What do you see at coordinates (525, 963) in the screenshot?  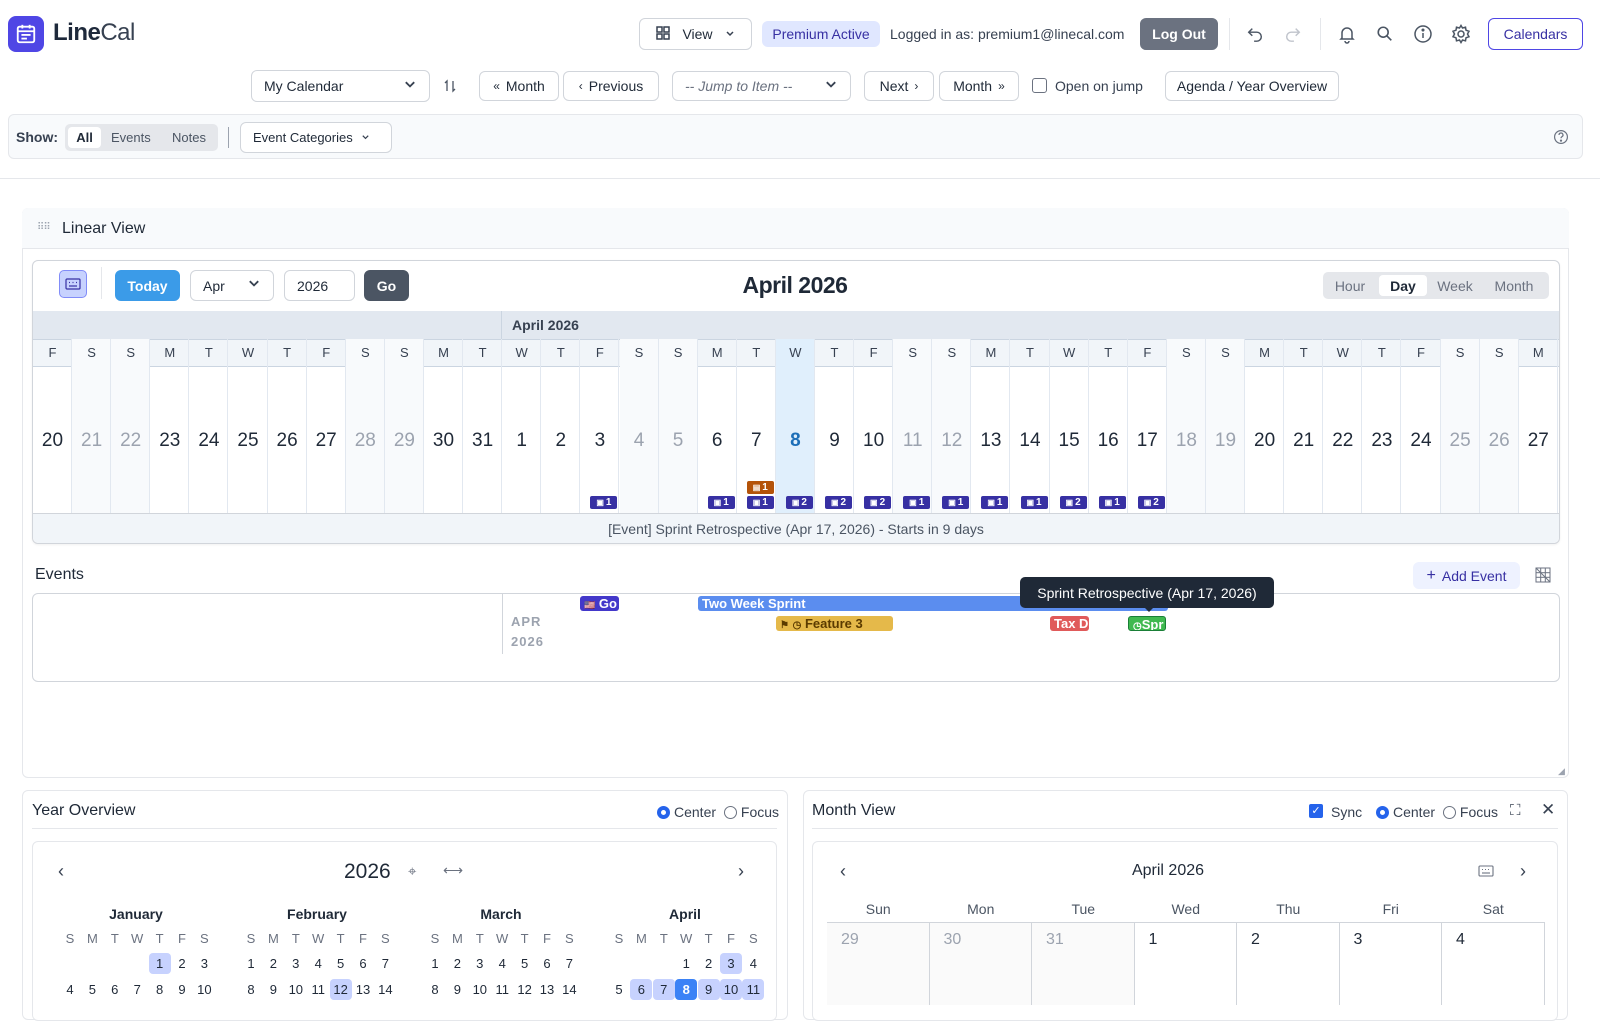 I see `mini-day: 5` at bounding box center [525, 963].